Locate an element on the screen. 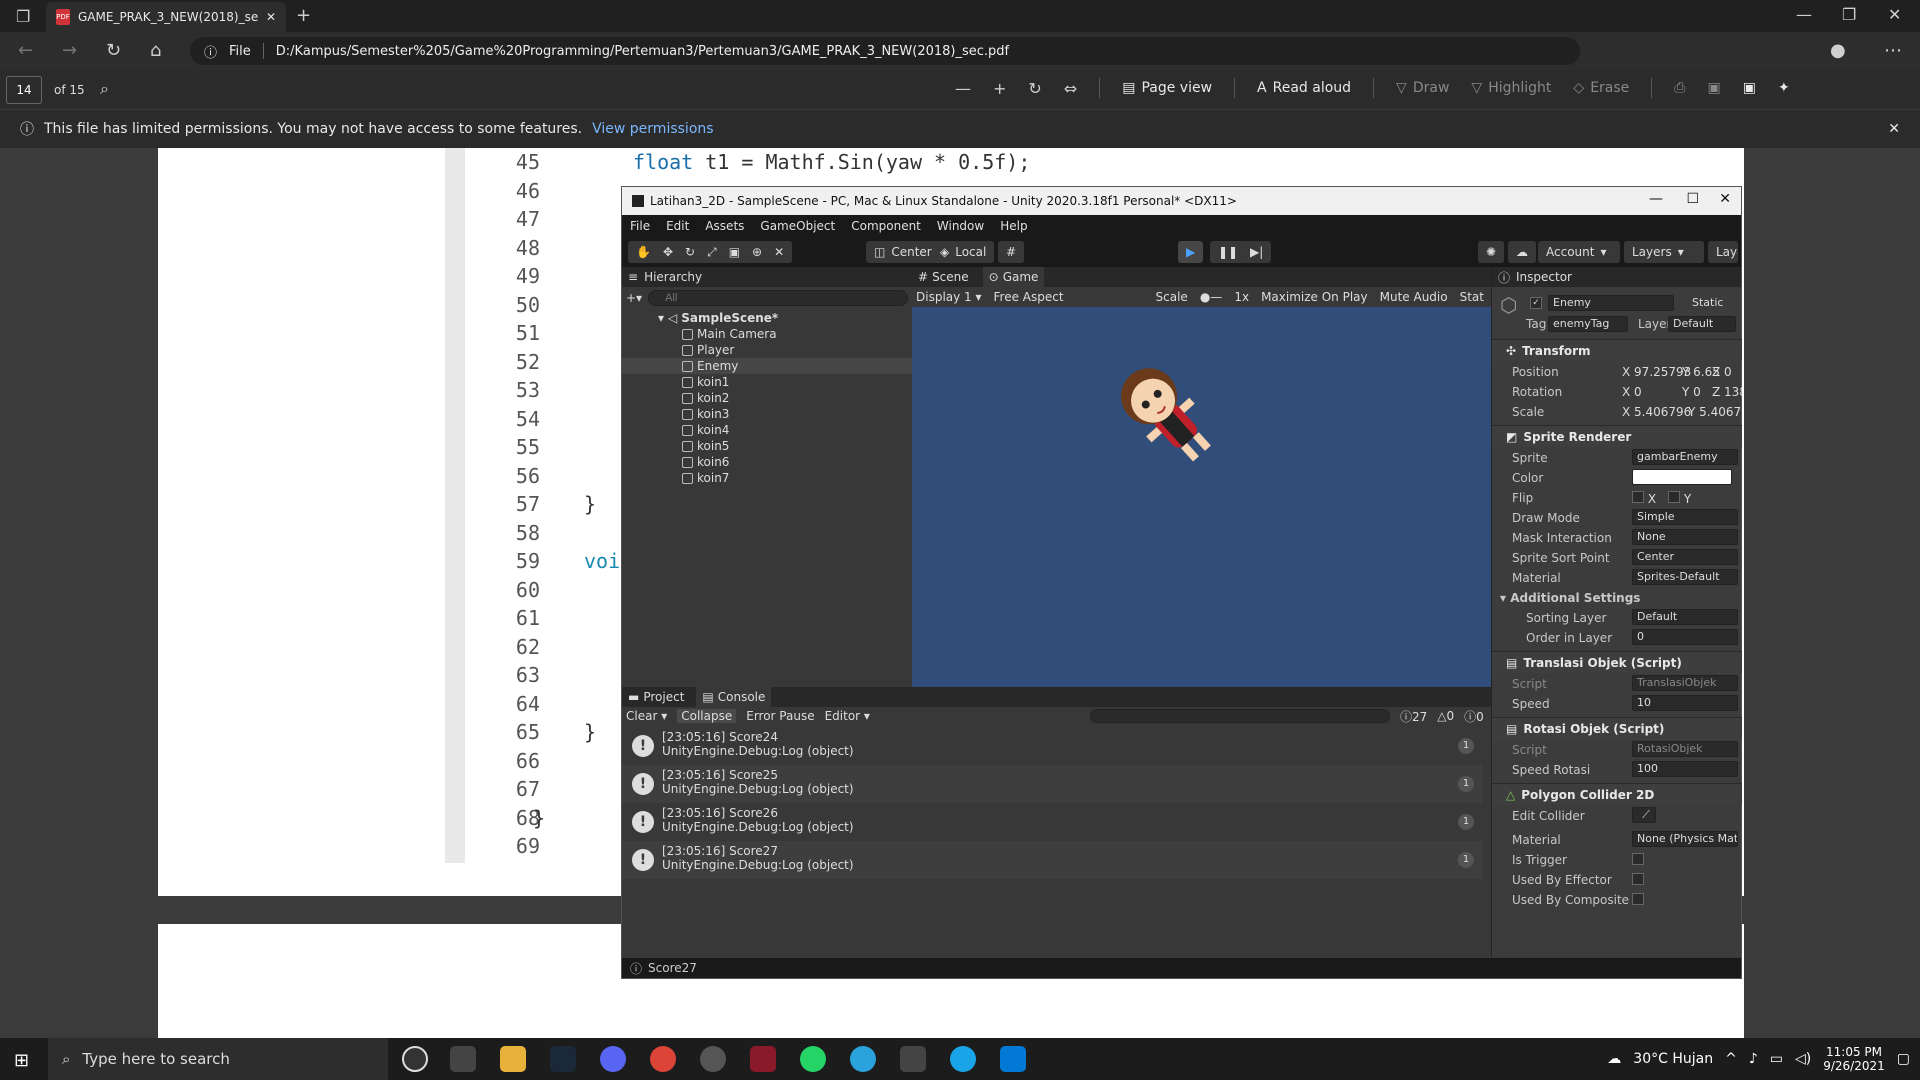  tag-dropdown: enemyTag is located at coordinates (1588, 324).